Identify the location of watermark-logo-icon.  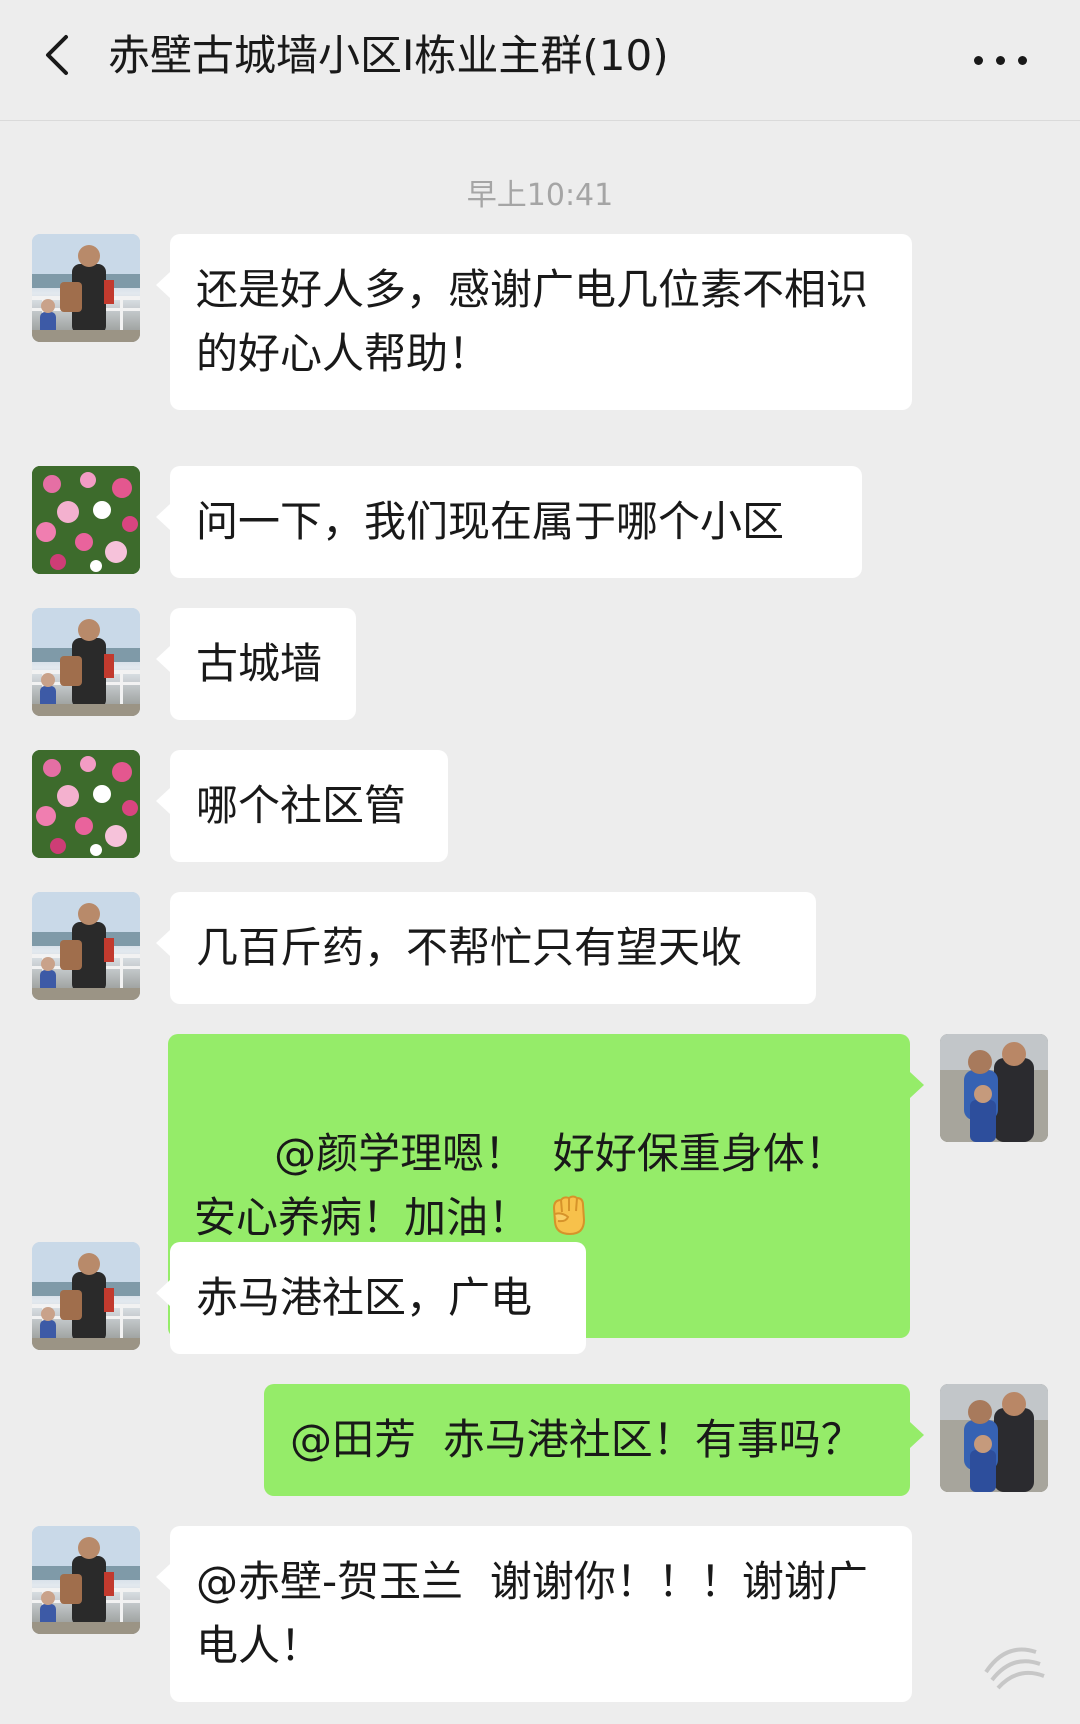
(1014, 1668).